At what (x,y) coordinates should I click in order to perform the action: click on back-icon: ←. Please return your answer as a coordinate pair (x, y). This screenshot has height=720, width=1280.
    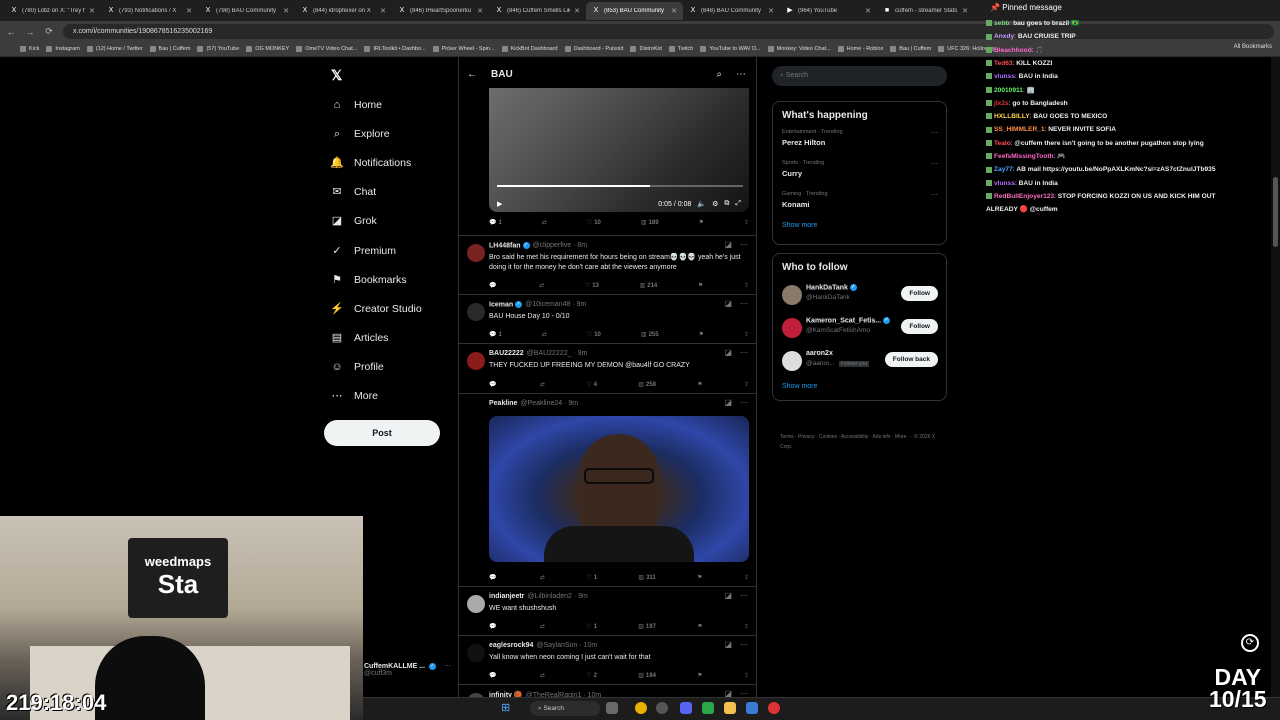
    Looking at the image, I should click on (11, 32).